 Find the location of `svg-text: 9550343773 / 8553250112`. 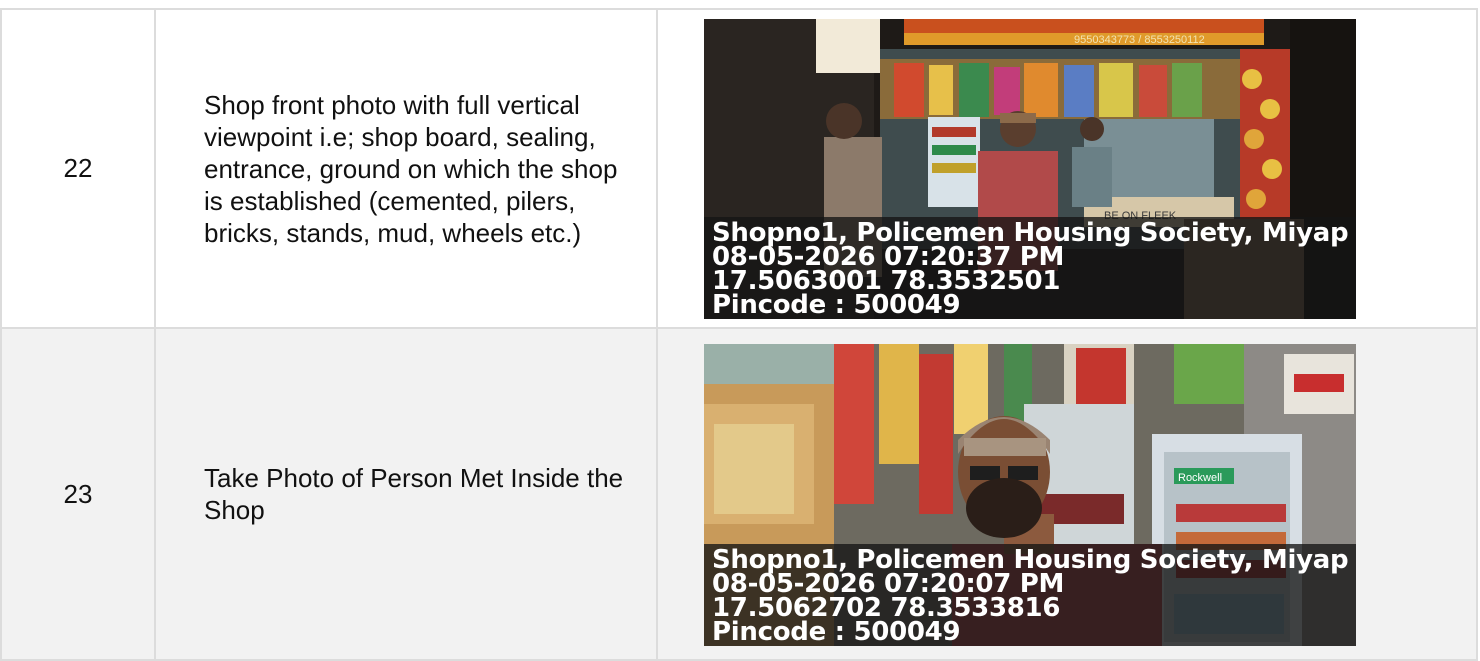

svg-text: 9550343773 / 8553250112 is located at coordinates (1139, 40).